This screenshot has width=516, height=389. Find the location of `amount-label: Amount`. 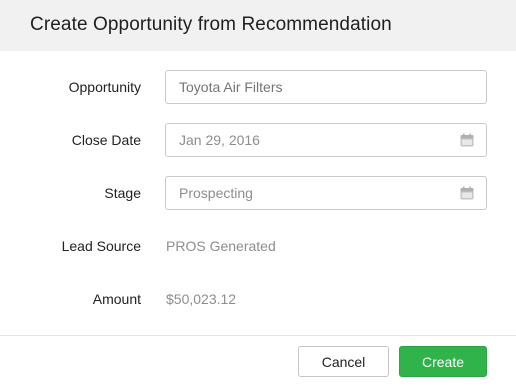

amount-label: Amount is located at coordinates (116, 299).